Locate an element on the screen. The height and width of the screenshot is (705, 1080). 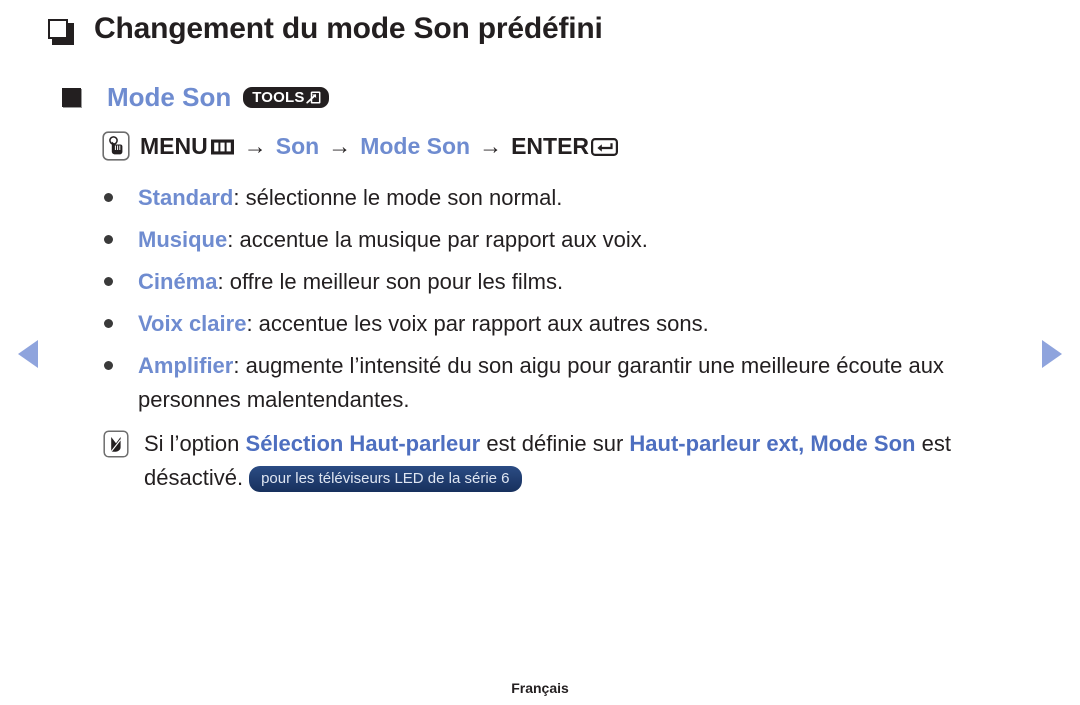
option-term: Amplifier is located at coordinates (186, 365).